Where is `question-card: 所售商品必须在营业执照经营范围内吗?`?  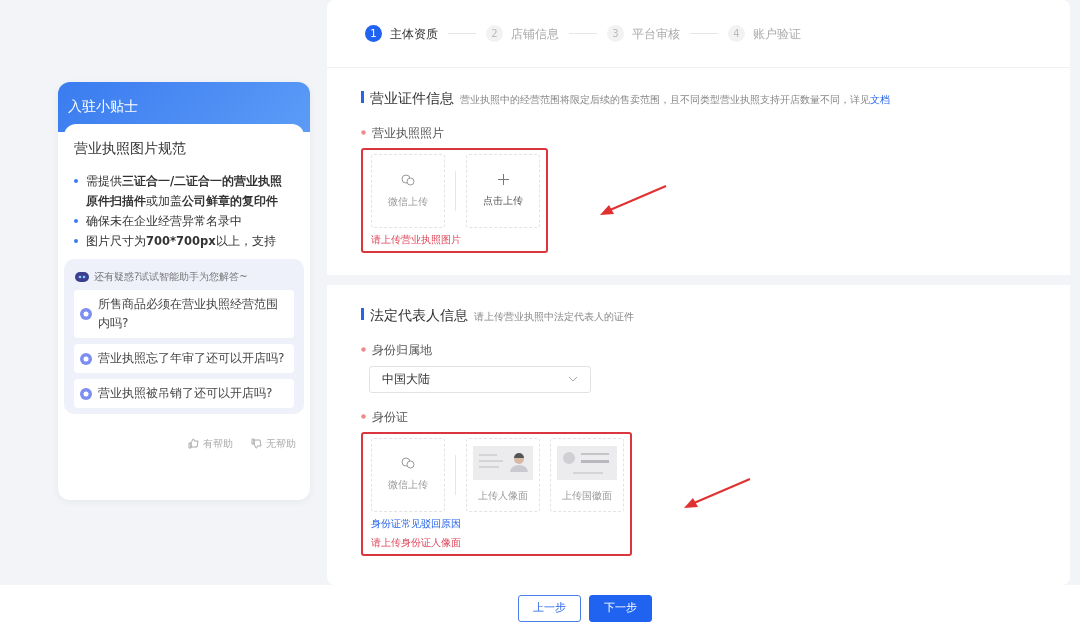
question-card: 所售商品必须在营业执照经营范围内吗? is located at coordinates (184, 314).